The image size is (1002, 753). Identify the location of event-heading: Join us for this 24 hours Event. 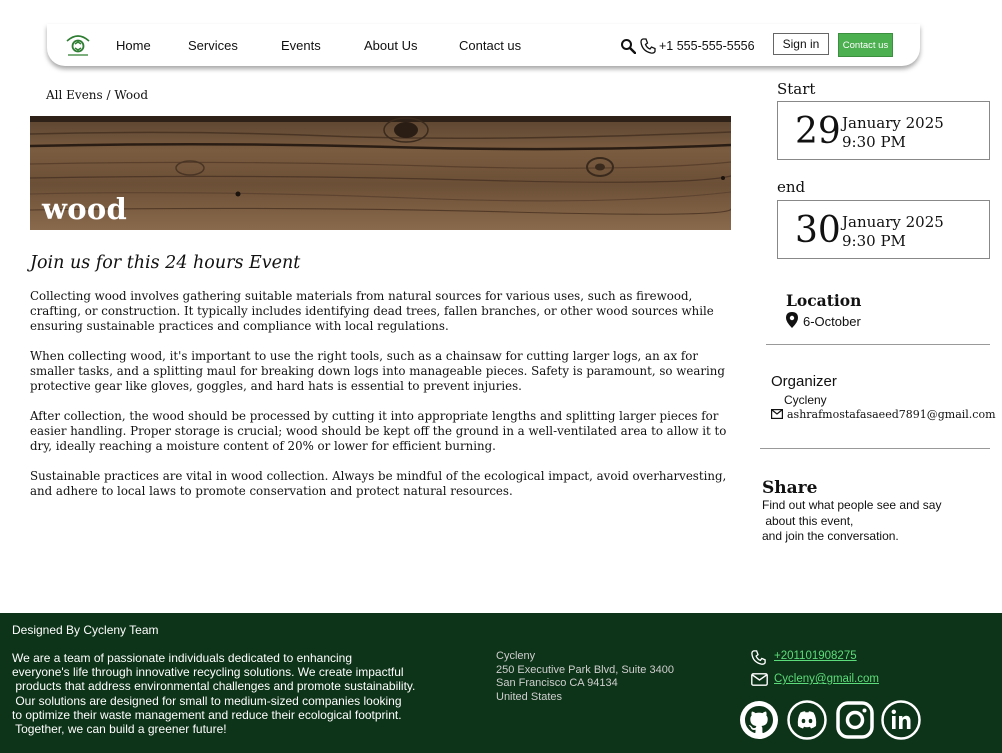
(165, 263).